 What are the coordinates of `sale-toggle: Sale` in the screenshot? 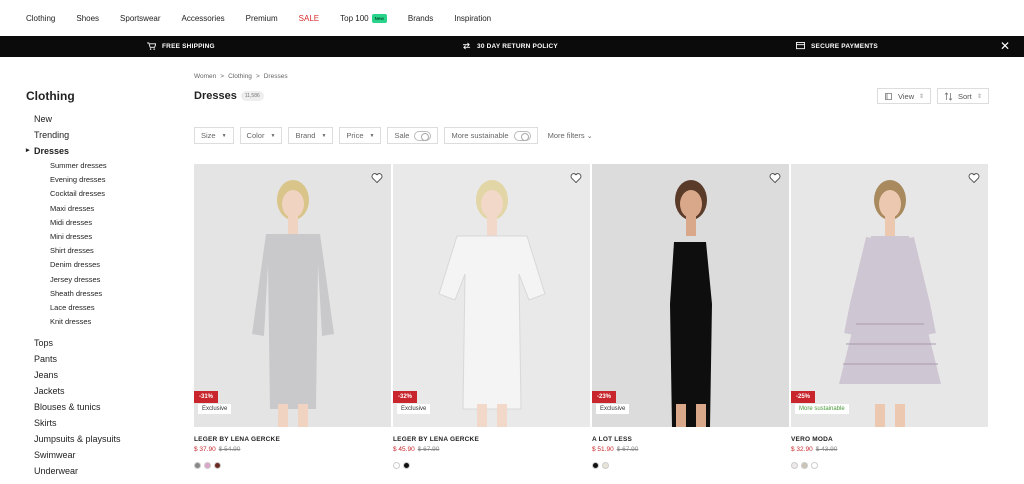 It's located at (413, 135).